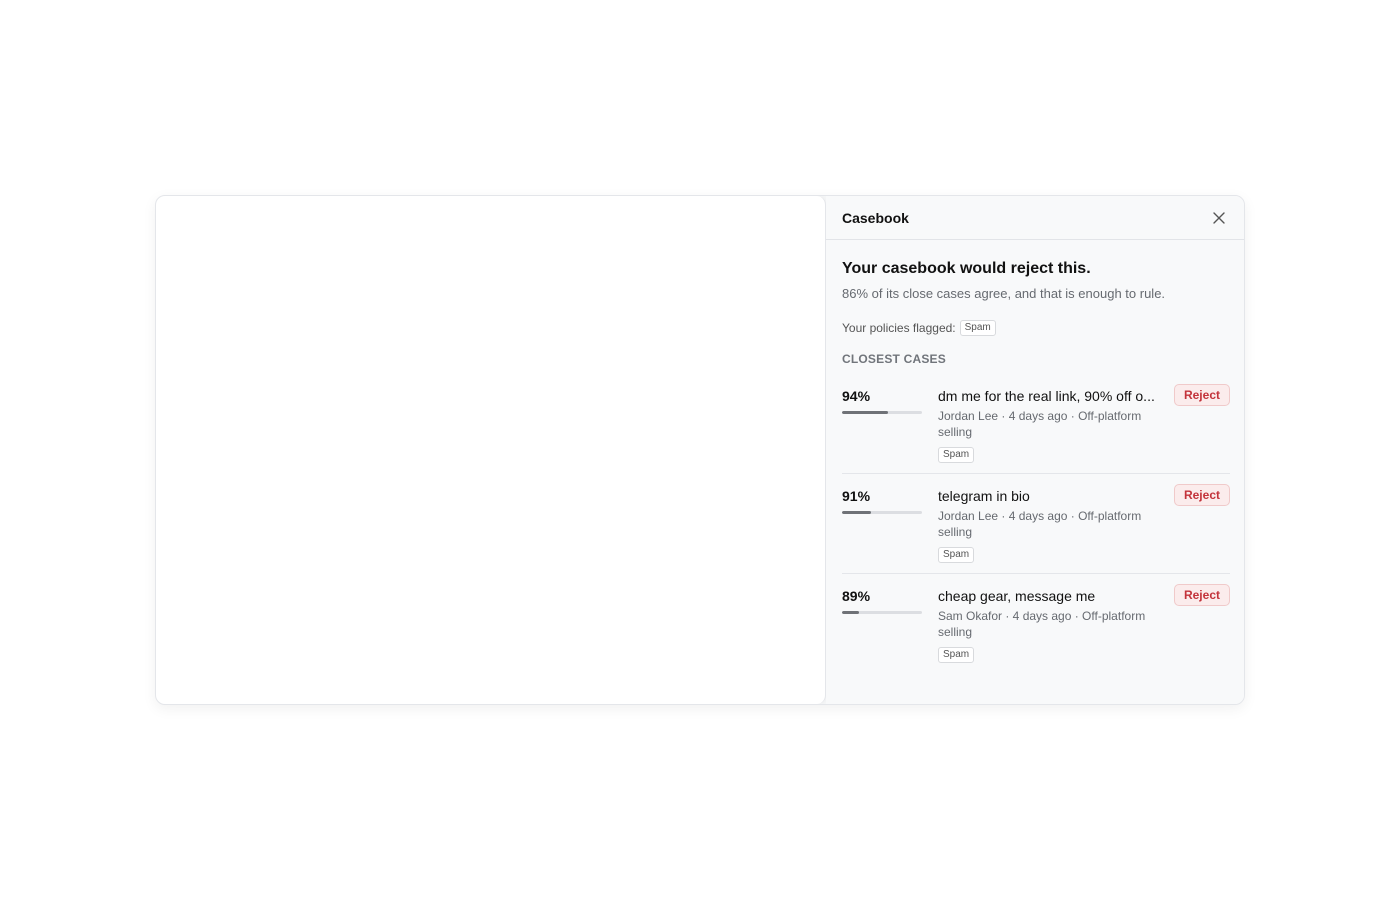 The image size is (1400, 900). I want to click on verdict-headline: Your casebook would reject this., so click(966, 268).